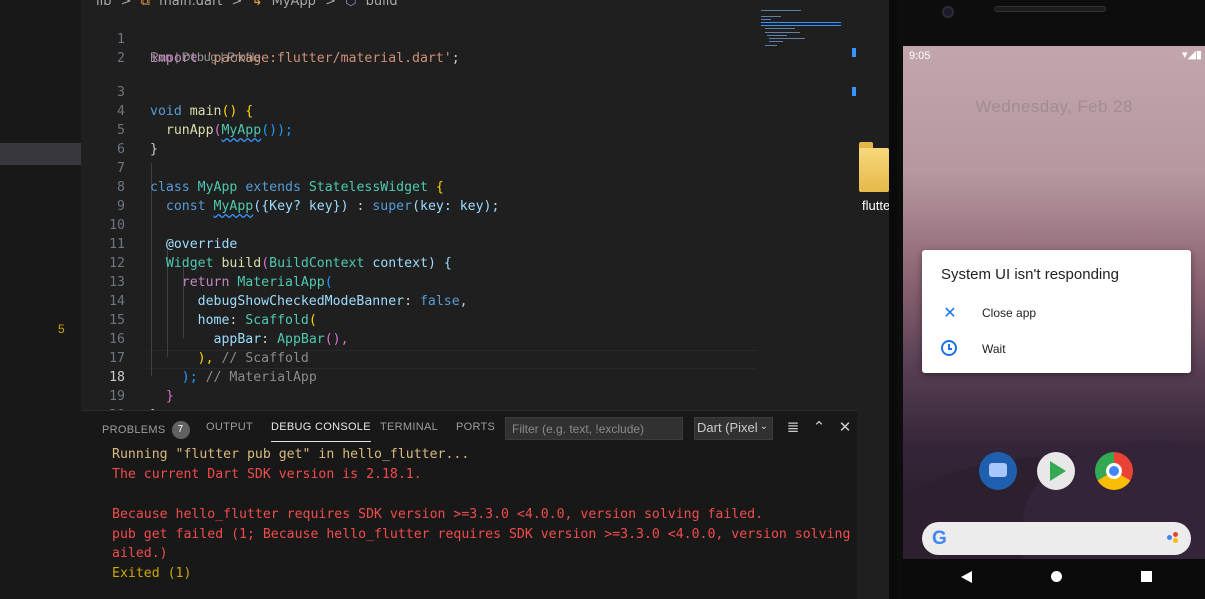 The height and width of the screenshot is (599, 1205). I want to click on problems-count-marker: 5, so click(61, 329).